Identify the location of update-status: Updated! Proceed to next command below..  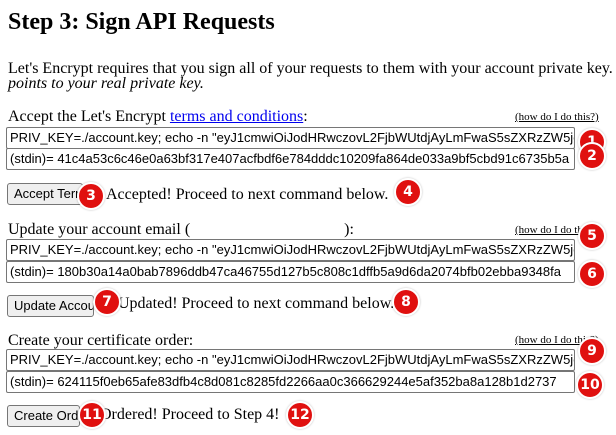
(256, 303).